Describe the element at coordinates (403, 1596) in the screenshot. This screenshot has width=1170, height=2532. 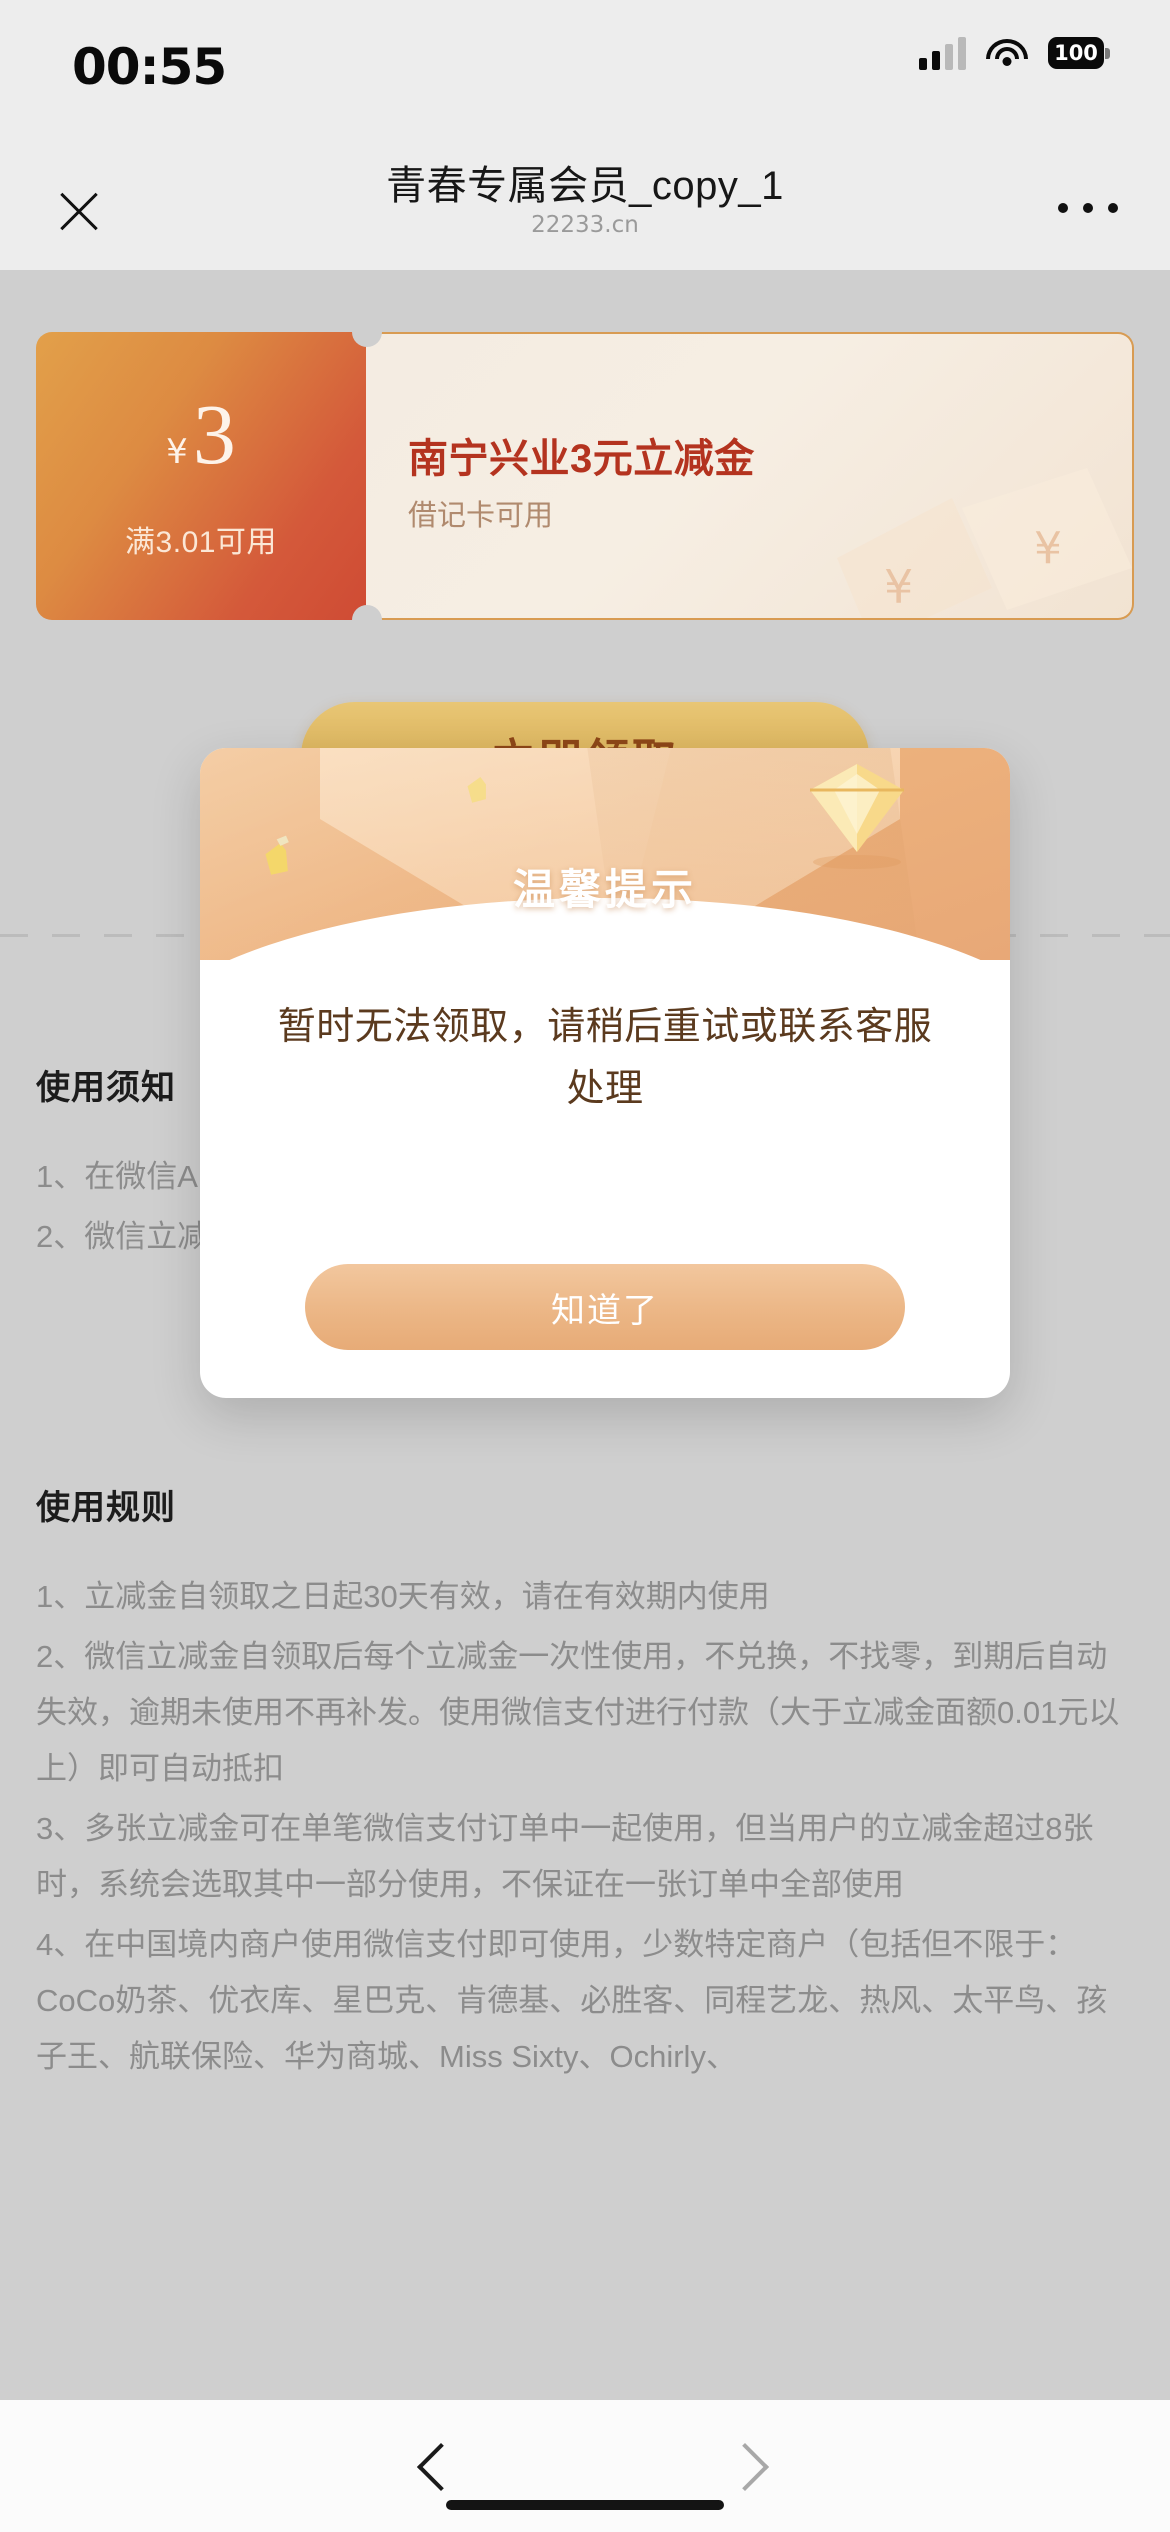
I see `rule-item: 1、立减金自领取之日起30天有效，请在有效期内使用` at that location.